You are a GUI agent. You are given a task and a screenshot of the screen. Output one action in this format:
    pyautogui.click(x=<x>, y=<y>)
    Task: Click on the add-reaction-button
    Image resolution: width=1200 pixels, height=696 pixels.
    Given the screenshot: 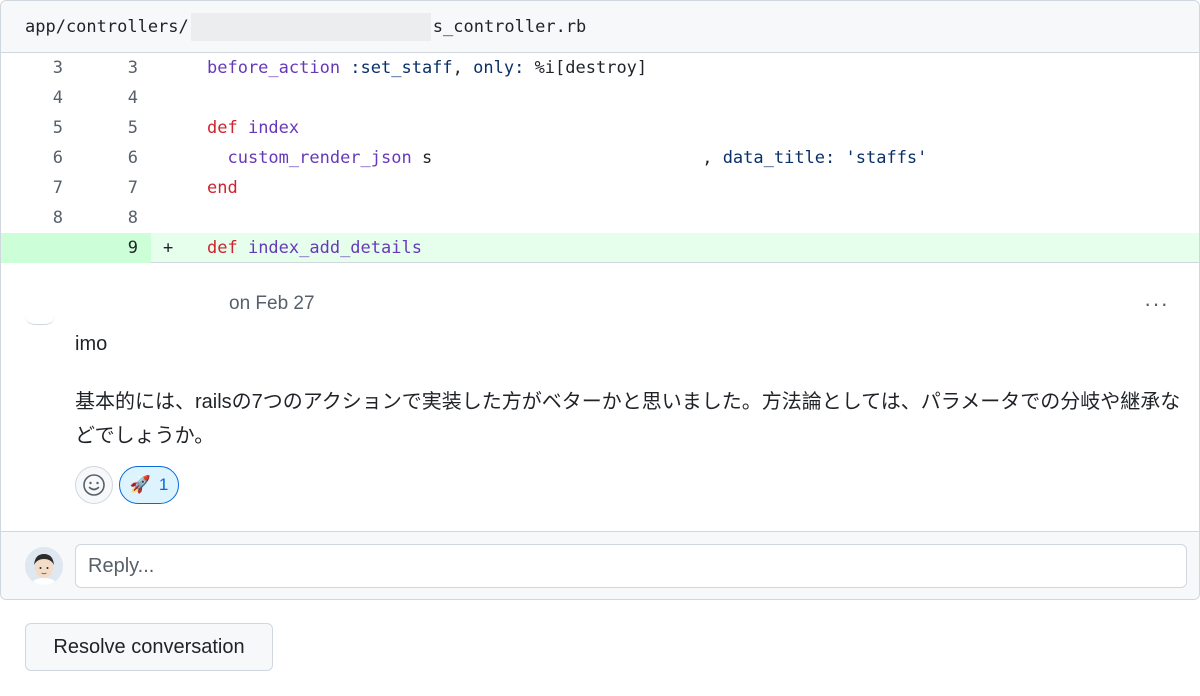 What is the action you would take?
    pyautogui.click(x=94, y=485)
    